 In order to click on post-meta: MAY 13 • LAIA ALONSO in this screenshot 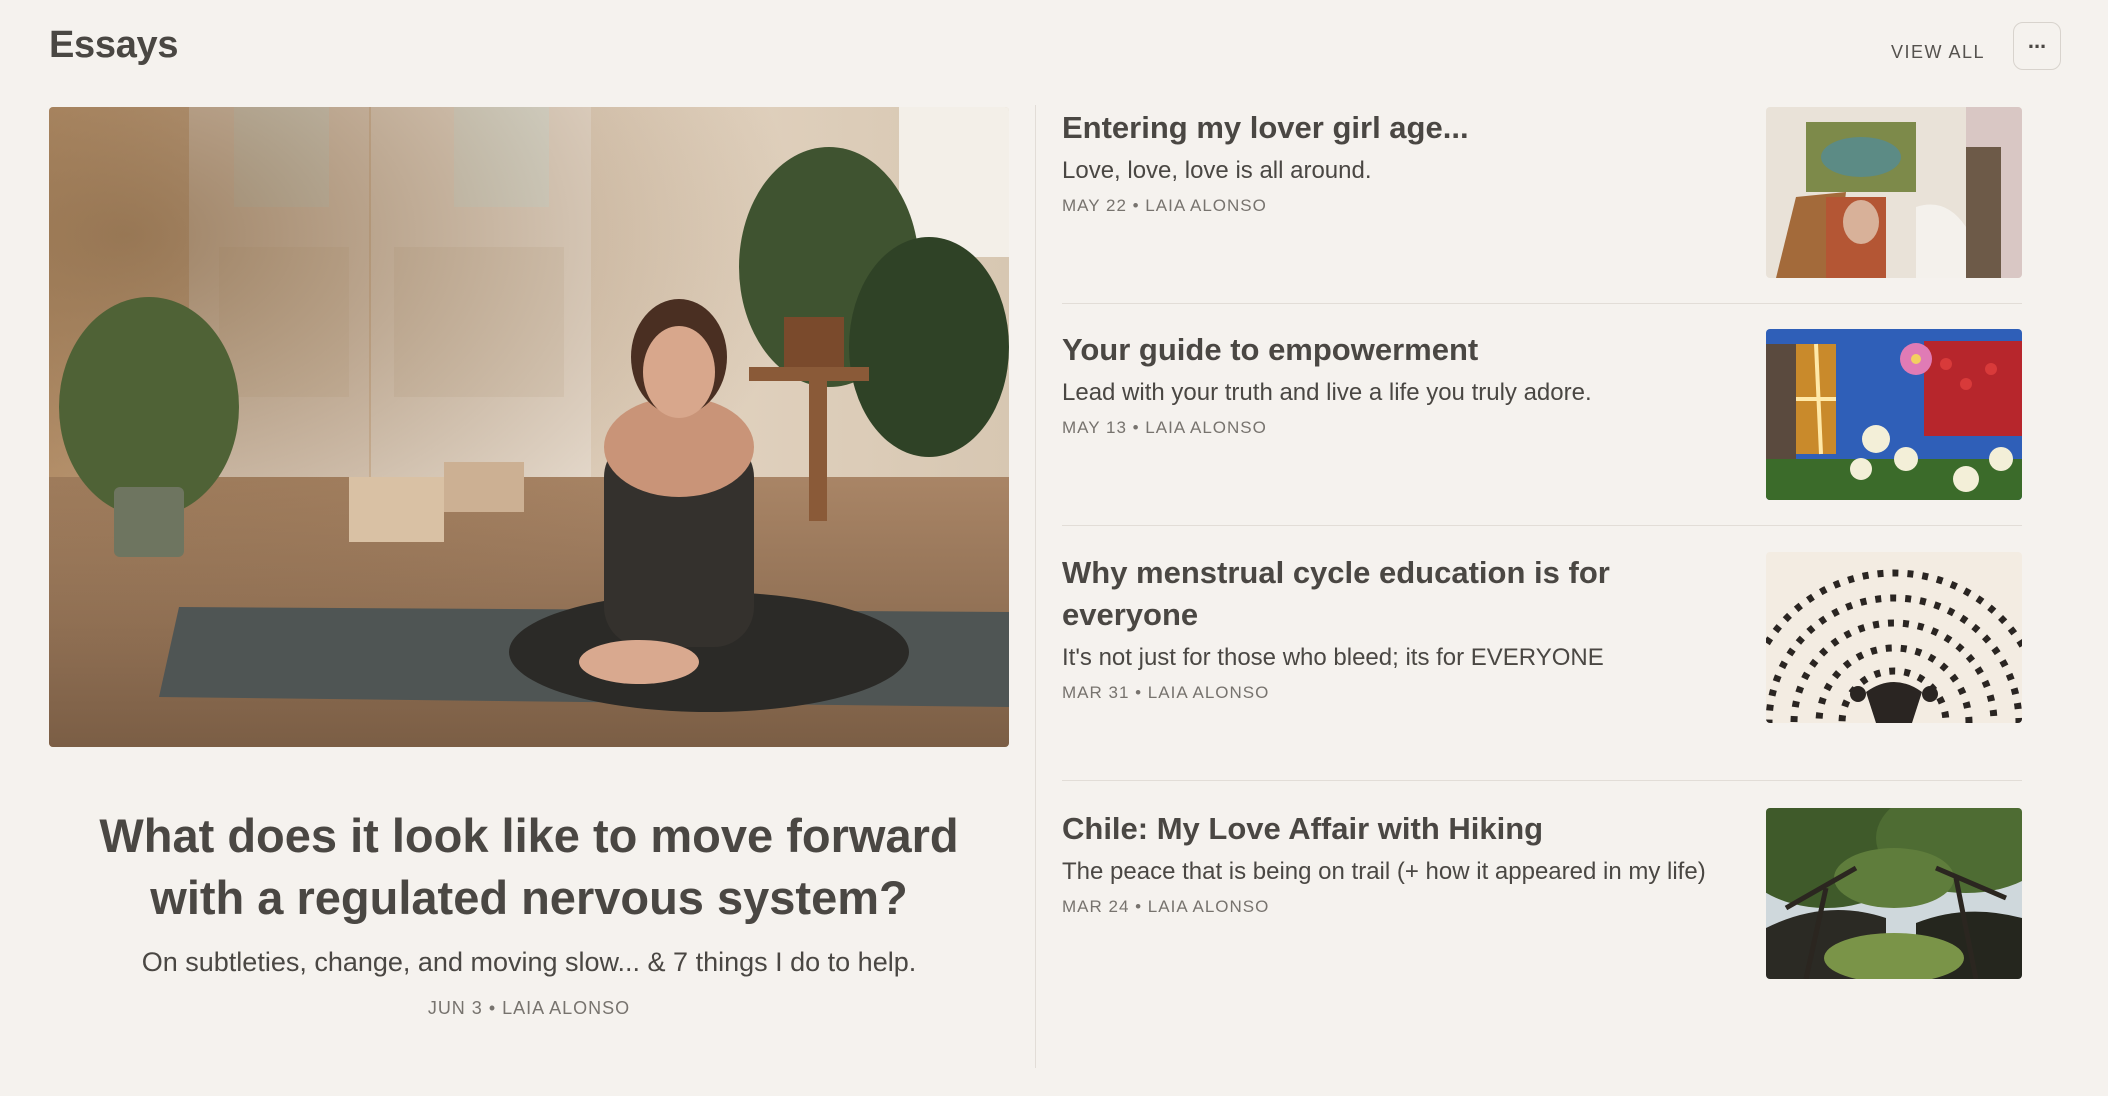, I will do `click(1164, 427)`.